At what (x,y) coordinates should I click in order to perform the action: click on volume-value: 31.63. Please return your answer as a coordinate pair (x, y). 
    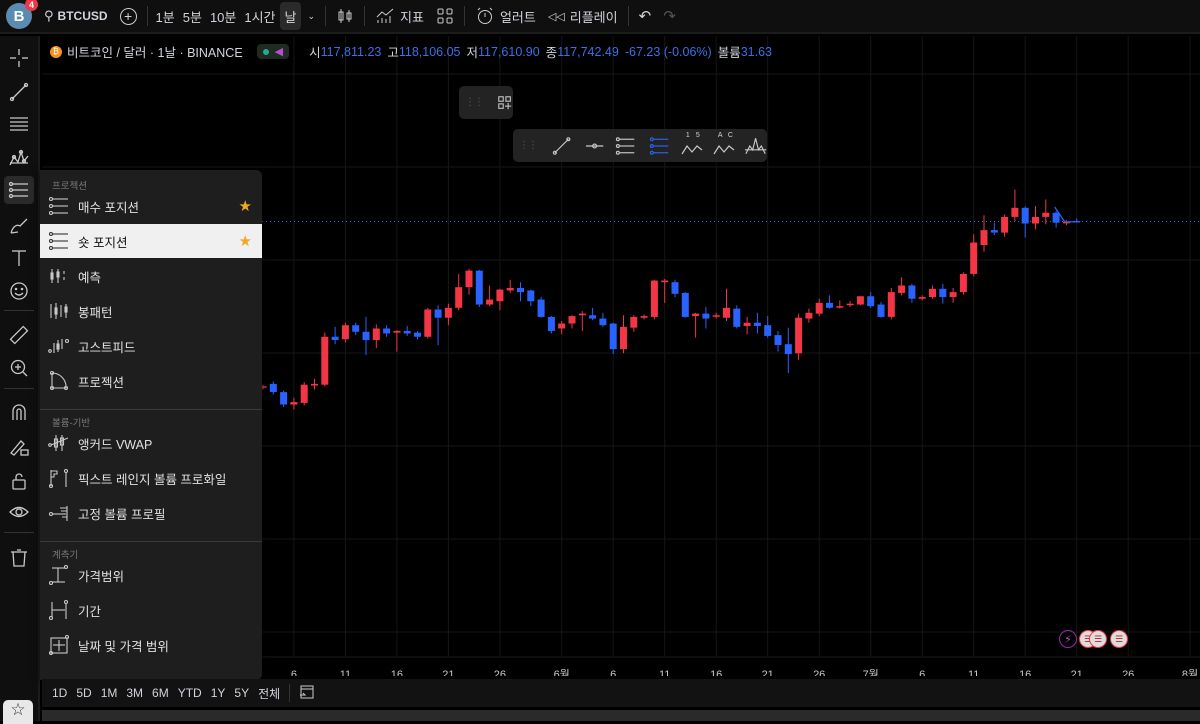
    Looking at the image, I should click on (756, 51).